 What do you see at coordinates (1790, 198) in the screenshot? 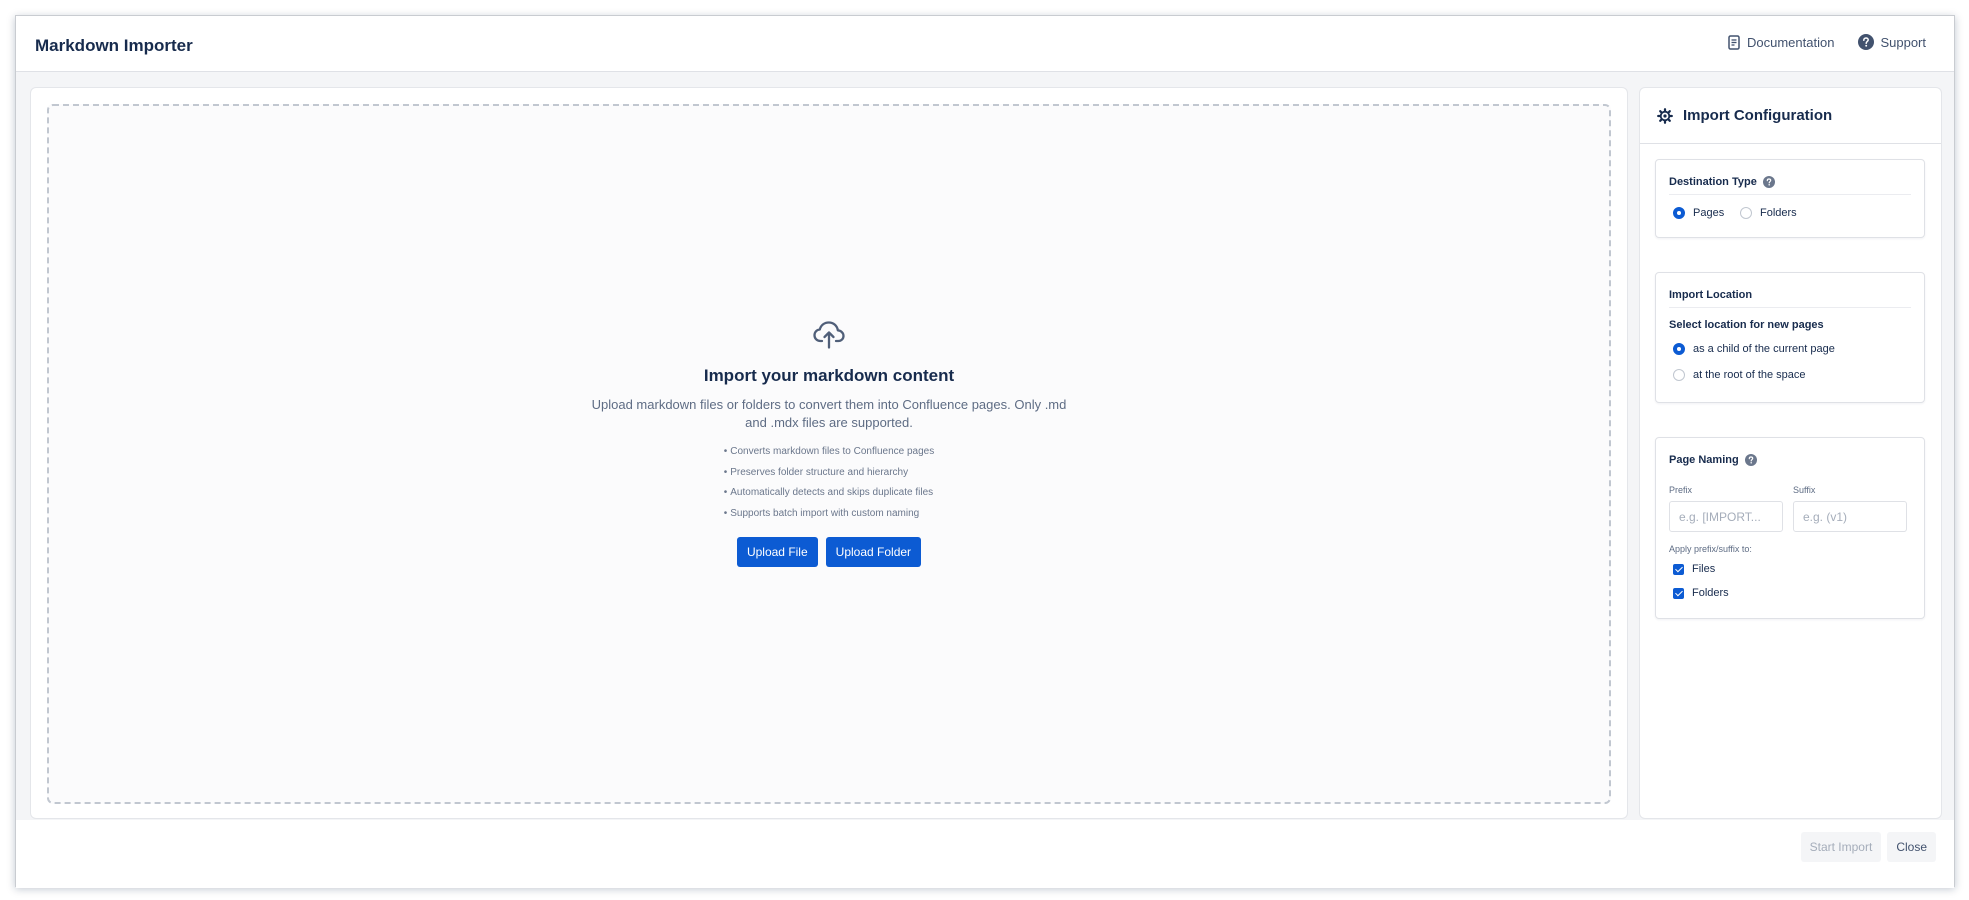
I see `destination-type-card: Destination Type Pages Folders` at bounding box center [1790, 198].